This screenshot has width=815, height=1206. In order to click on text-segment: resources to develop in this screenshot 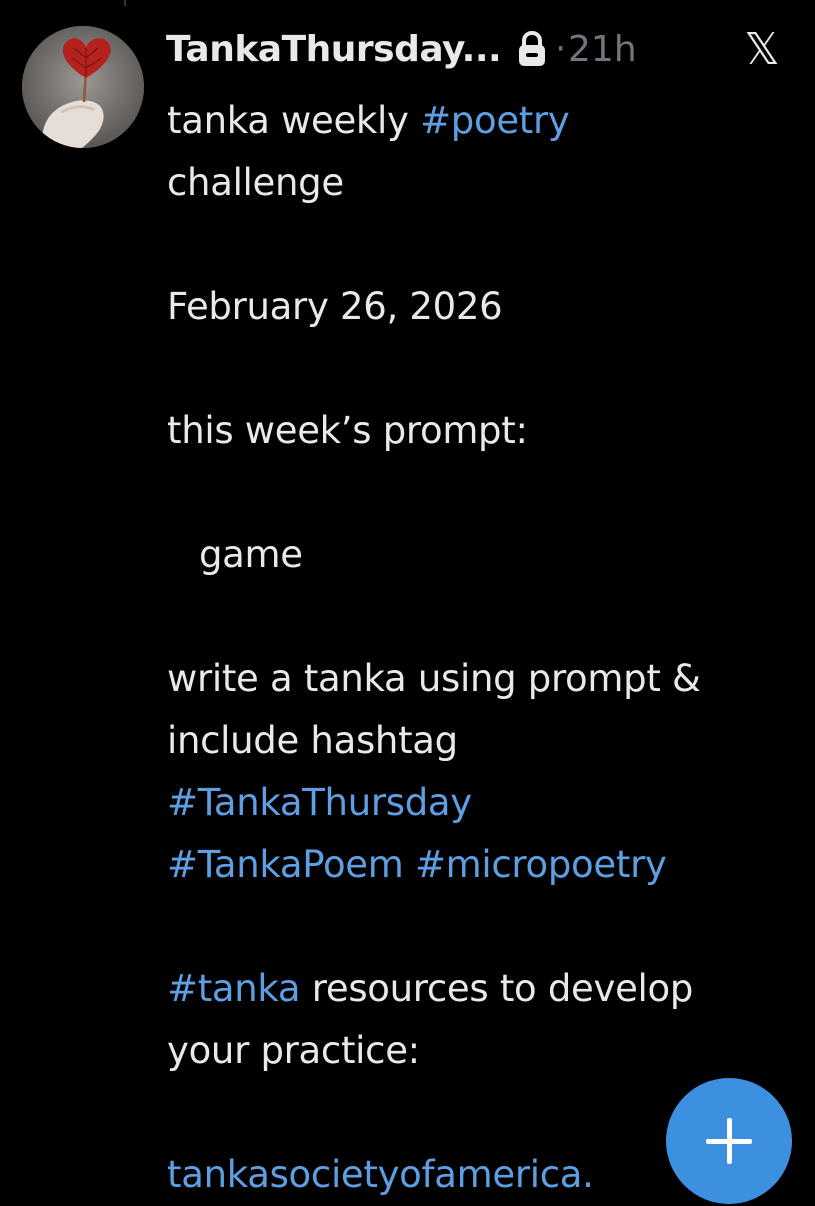, I will do `click(497, 988)`.